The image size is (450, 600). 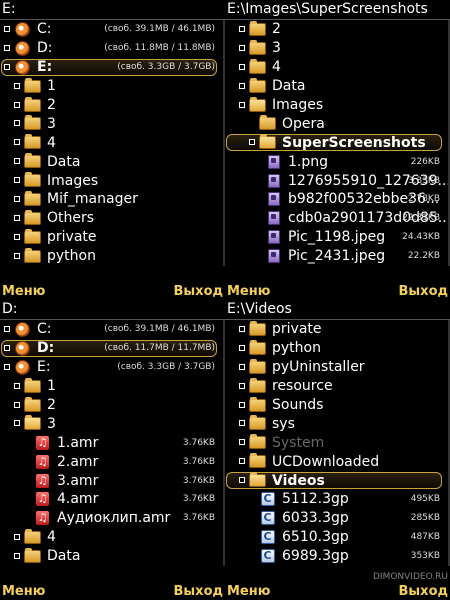 I want to click on tree-row: resource, so click(x=337, y=386).